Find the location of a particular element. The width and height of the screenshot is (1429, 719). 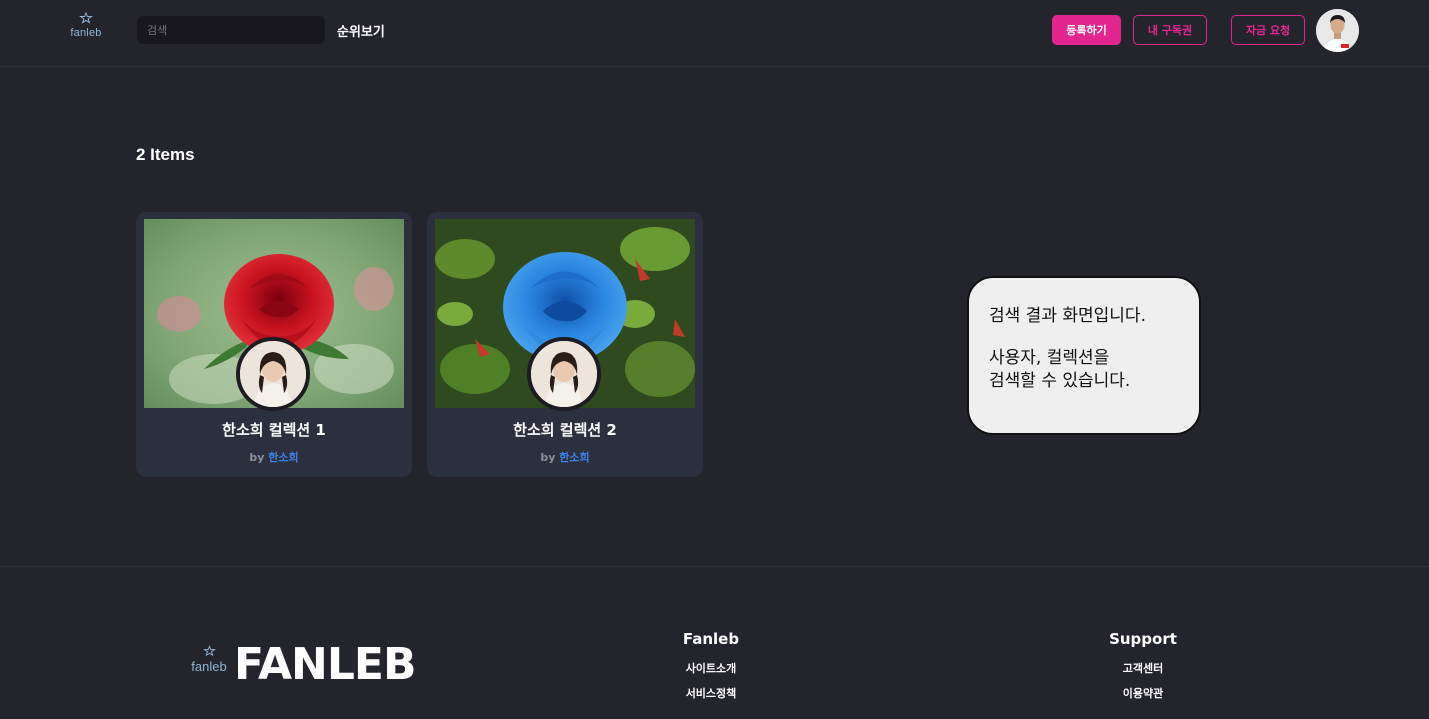

footer-logo: fanleb is located at coordinates (209, 659).